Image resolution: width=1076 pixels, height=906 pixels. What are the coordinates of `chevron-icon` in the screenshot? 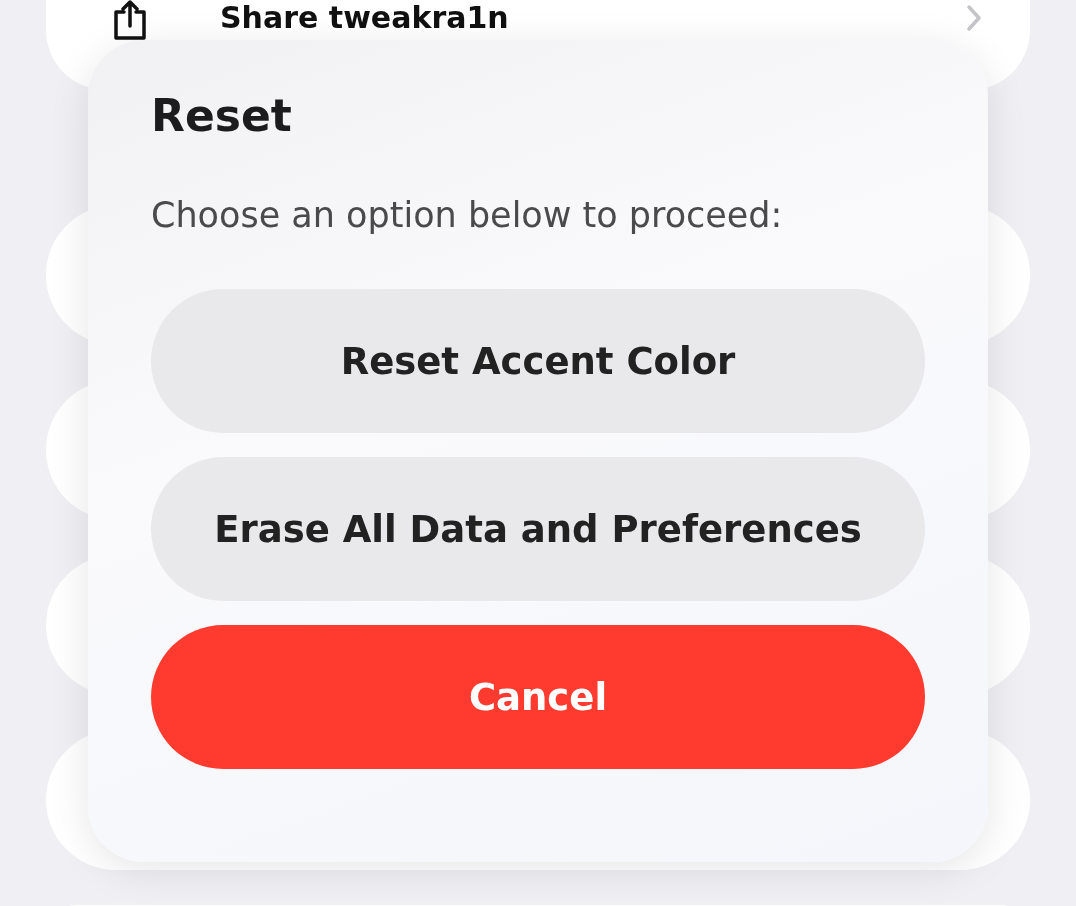 It's located at (974, 18).